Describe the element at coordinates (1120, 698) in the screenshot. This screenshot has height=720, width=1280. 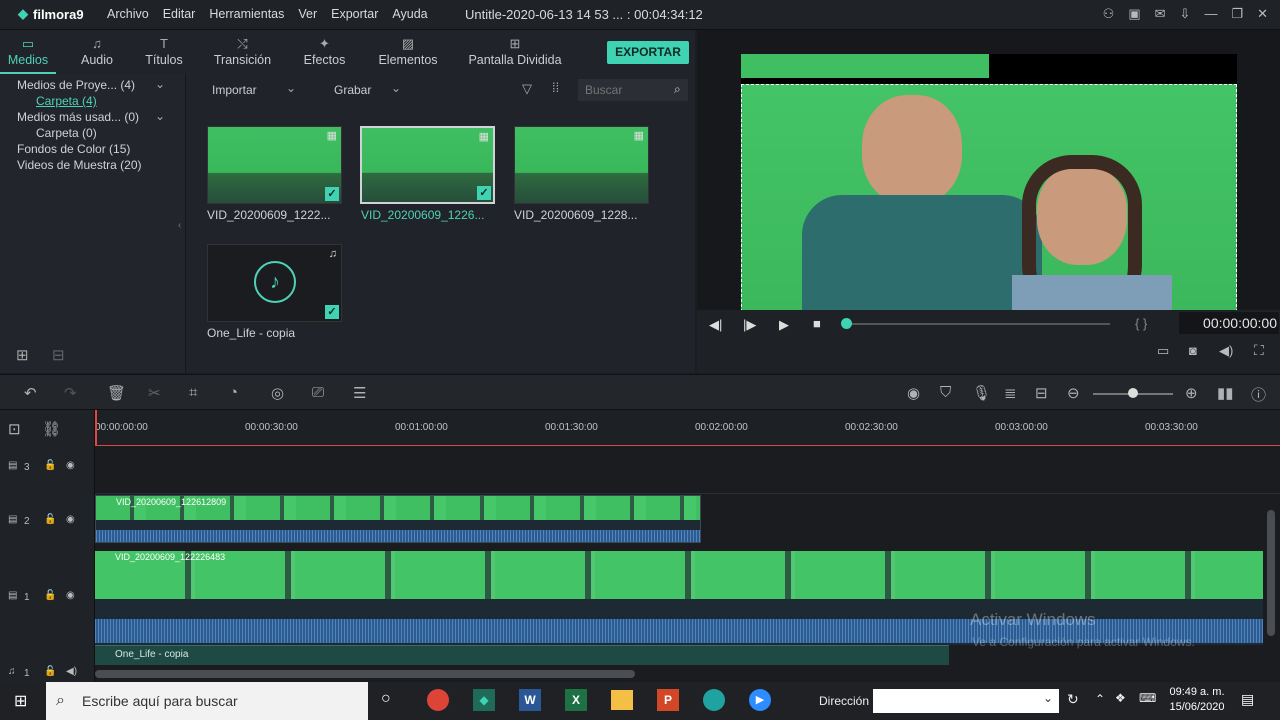
I see `dropbox-icon: ❖` at that location.